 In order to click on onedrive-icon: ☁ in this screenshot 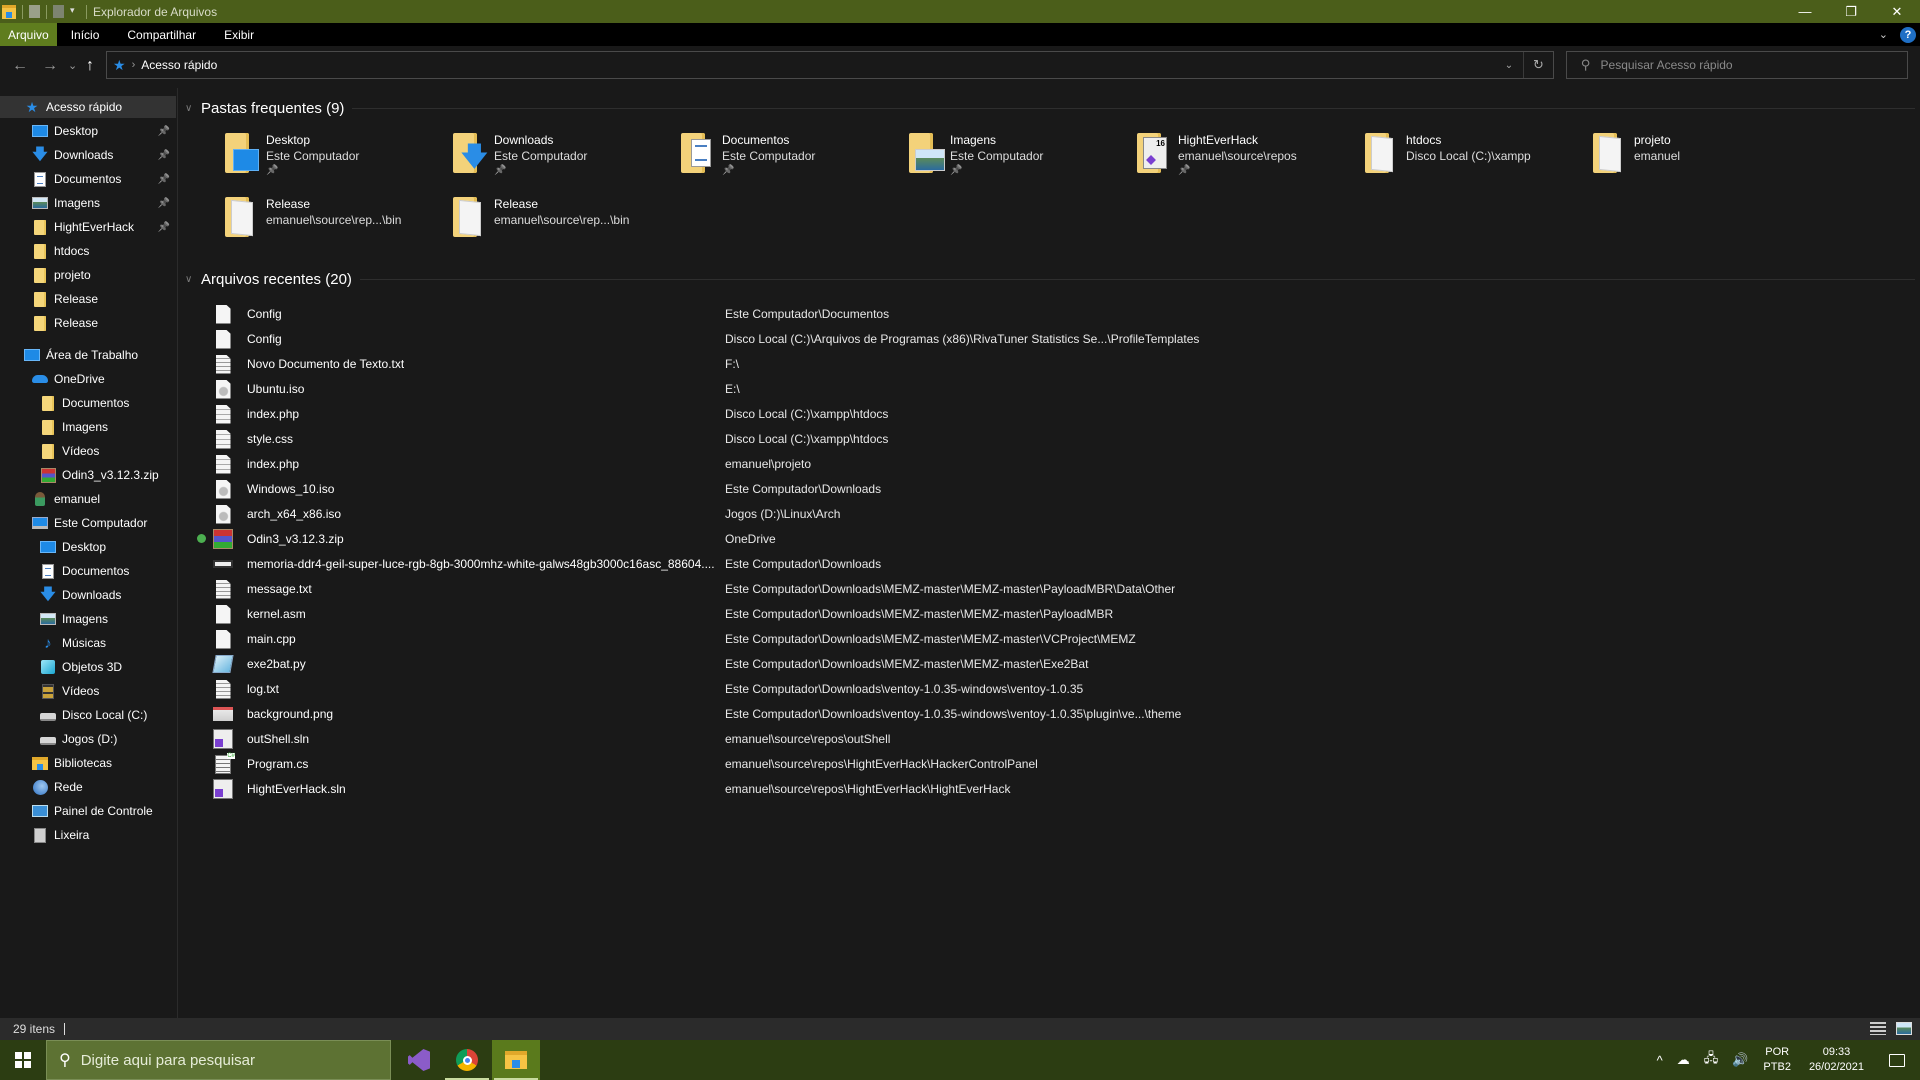, I will do `click(1683, 1060)`.